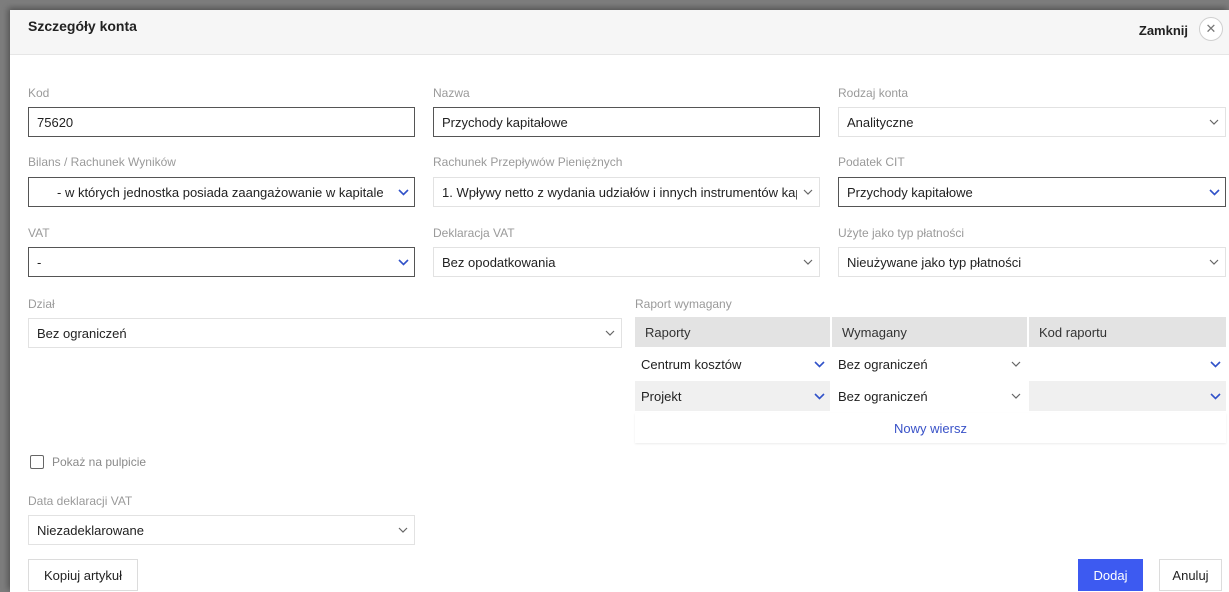  Describe the element at coordinates (1032, 122) in the screenshot. I see `rodzaj-konta-select: Analityczne` at that location.